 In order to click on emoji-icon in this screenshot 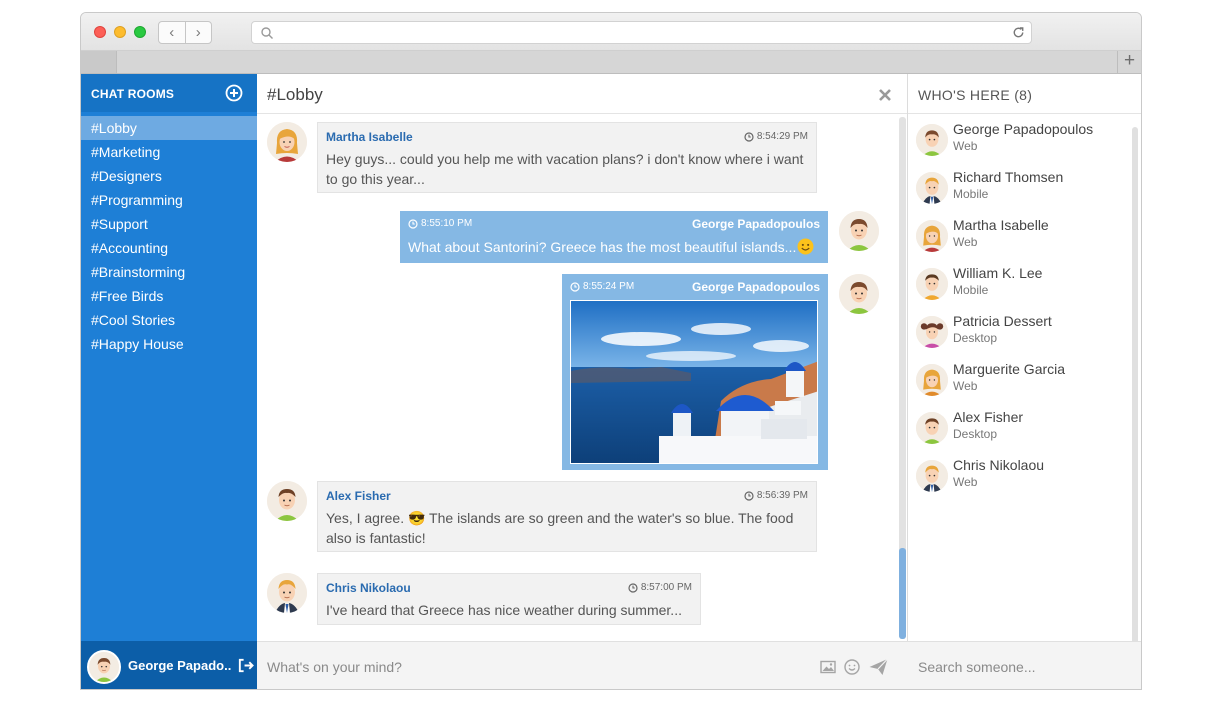, I will do `click(852, 667)`.